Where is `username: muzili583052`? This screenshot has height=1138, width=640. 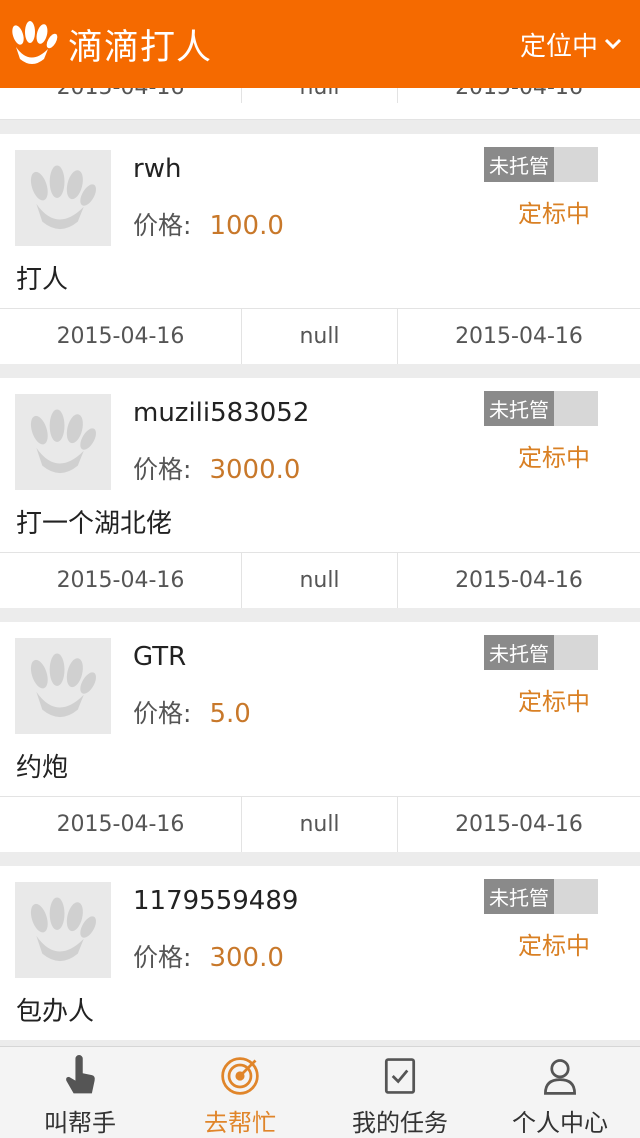 username: muzili583052 is located at coordinates (221, 413).